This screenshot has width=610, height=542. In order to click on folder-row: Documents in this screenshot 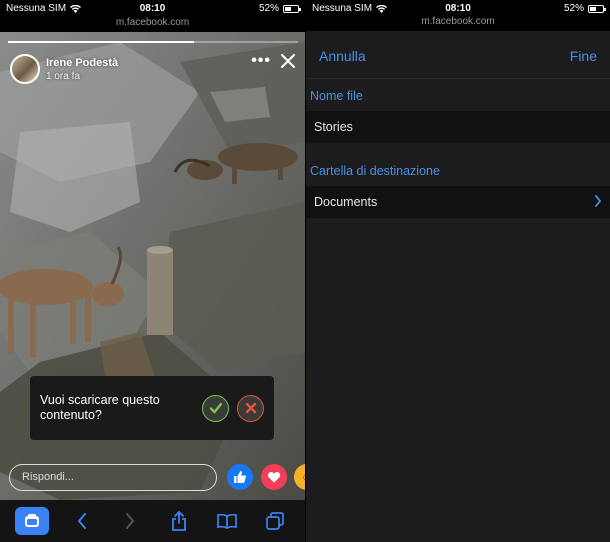, I will do `click(458, 202)`.